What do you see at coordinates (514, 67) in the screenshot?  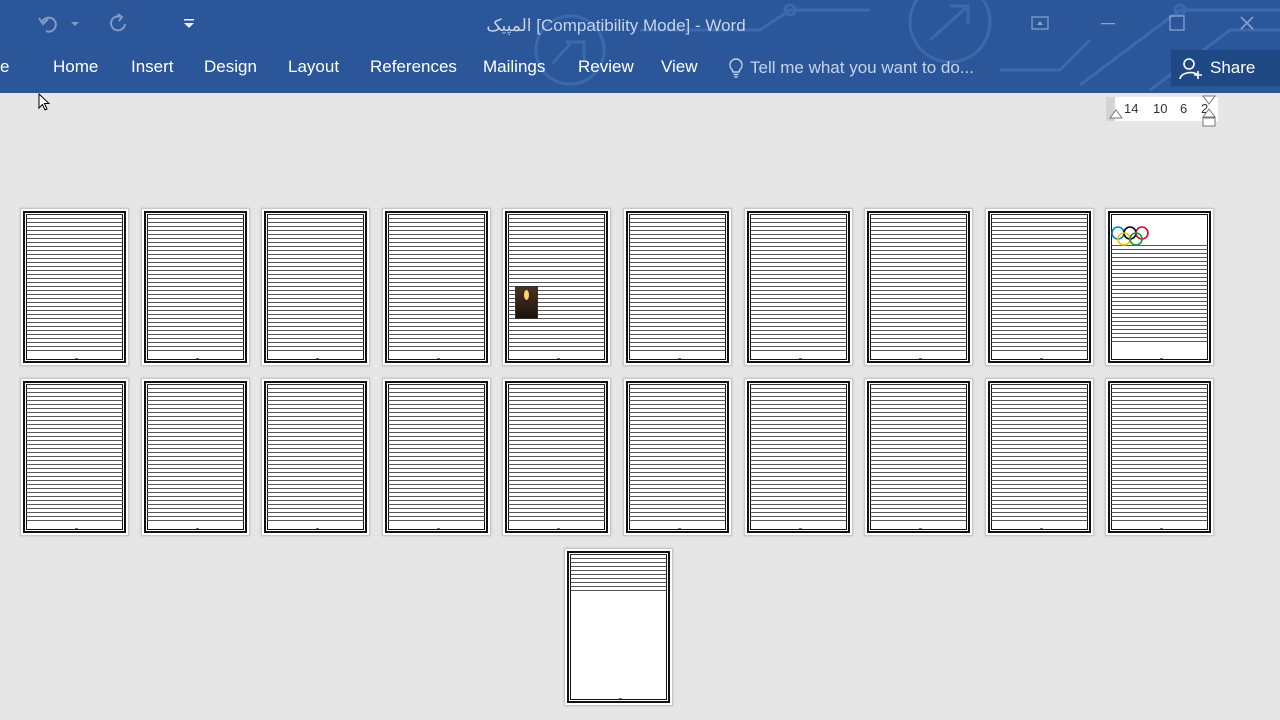 I see `tab-mailings: Mailings` at bounding box center [514, 67].